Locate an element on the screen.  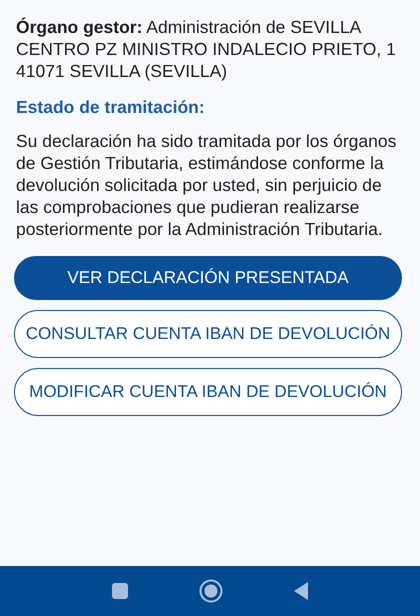
status-heading: Estado de tramitación: is located at coordinates (111, 107).